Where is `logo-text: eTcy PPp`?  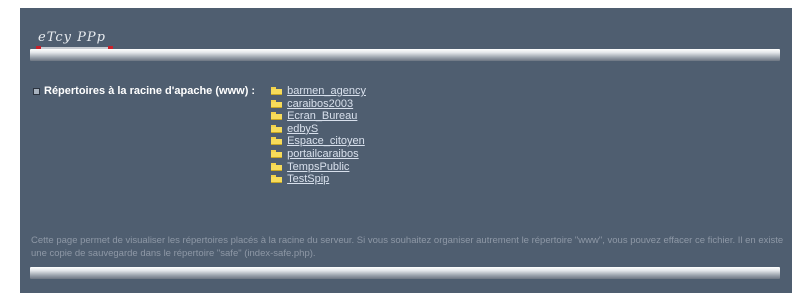
logo-text: eTcy PPp is located at coordinates (72, 37).